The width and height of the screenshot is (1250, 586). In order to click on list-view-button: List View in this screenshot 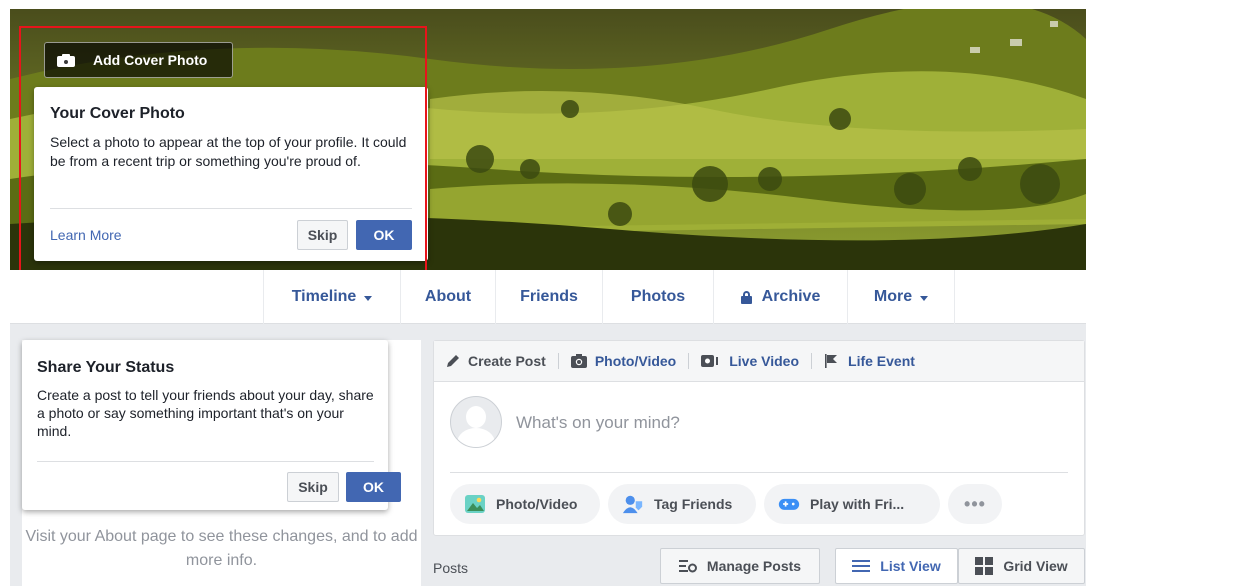, I will do `click(896, 566)`.